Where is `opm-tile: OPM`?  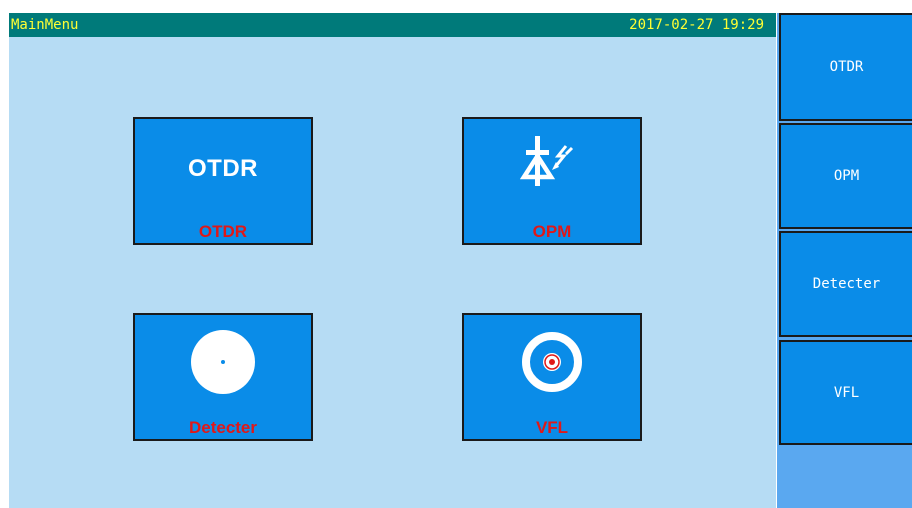 opm-tile: OPM is located at coordinates (552, 181).